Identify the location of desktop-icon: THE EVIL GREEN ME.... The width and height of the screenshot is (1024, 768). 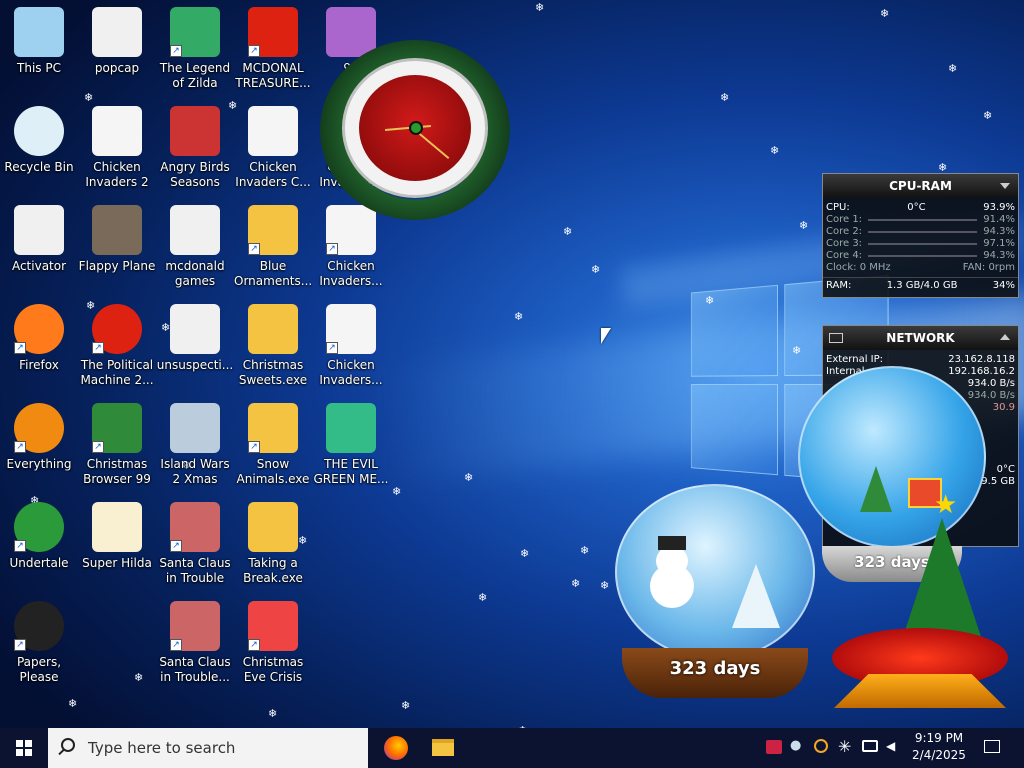
(351, 449).